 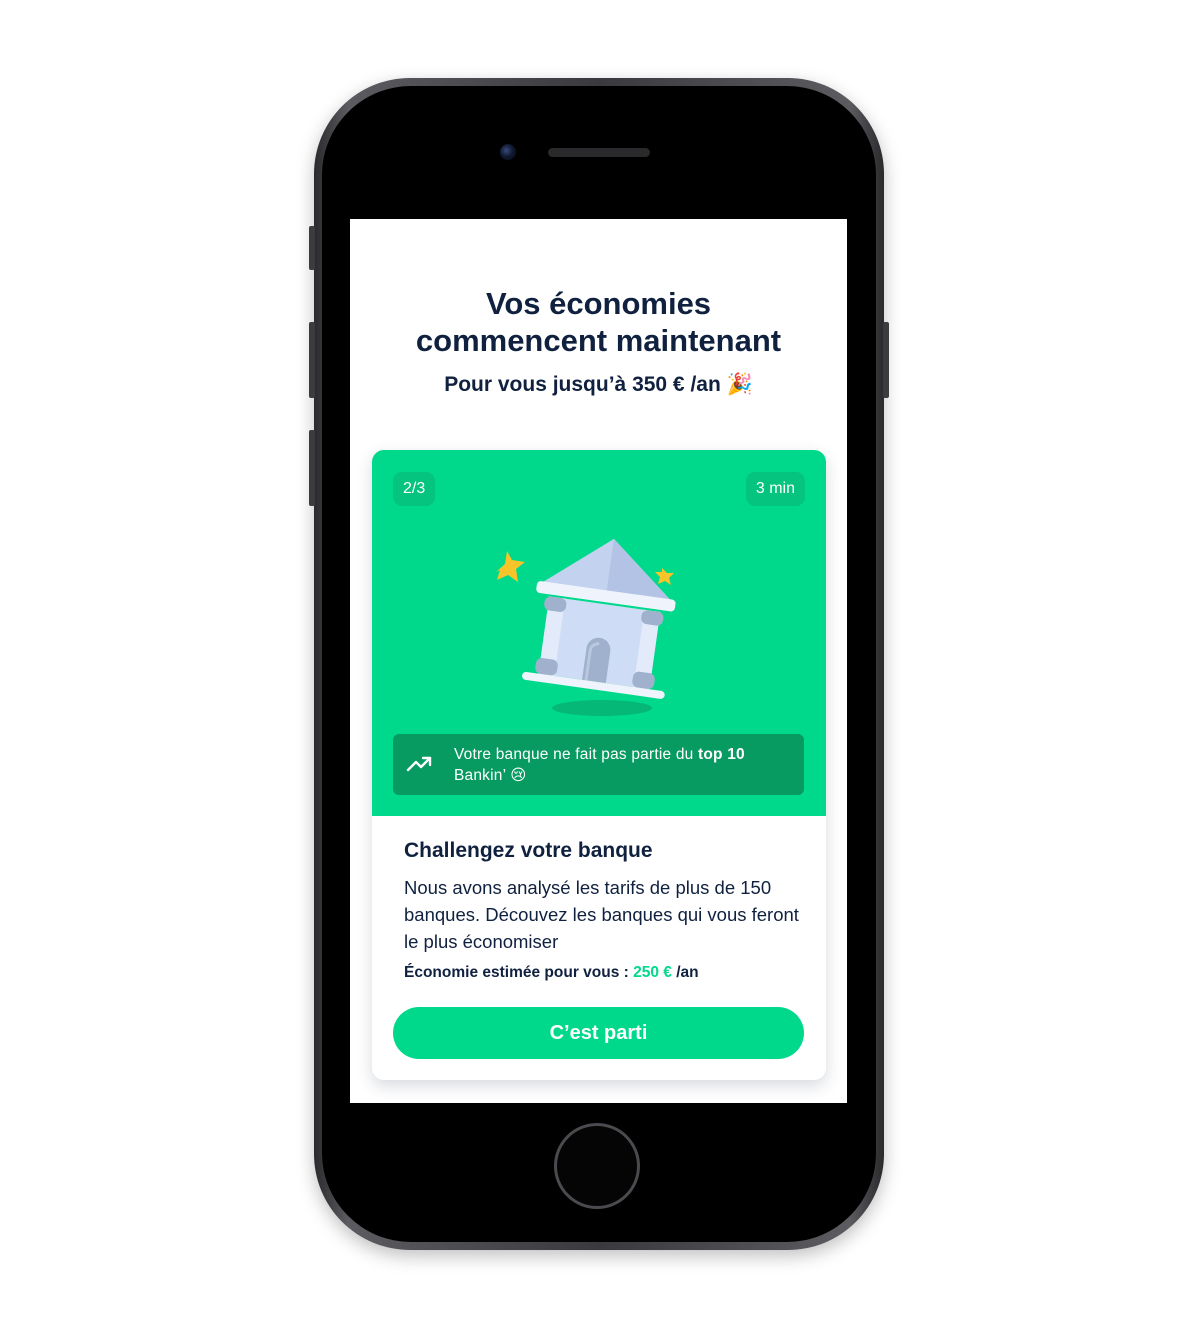 I want to click on duration-badge: 3 min, so click(x=775, y=489).